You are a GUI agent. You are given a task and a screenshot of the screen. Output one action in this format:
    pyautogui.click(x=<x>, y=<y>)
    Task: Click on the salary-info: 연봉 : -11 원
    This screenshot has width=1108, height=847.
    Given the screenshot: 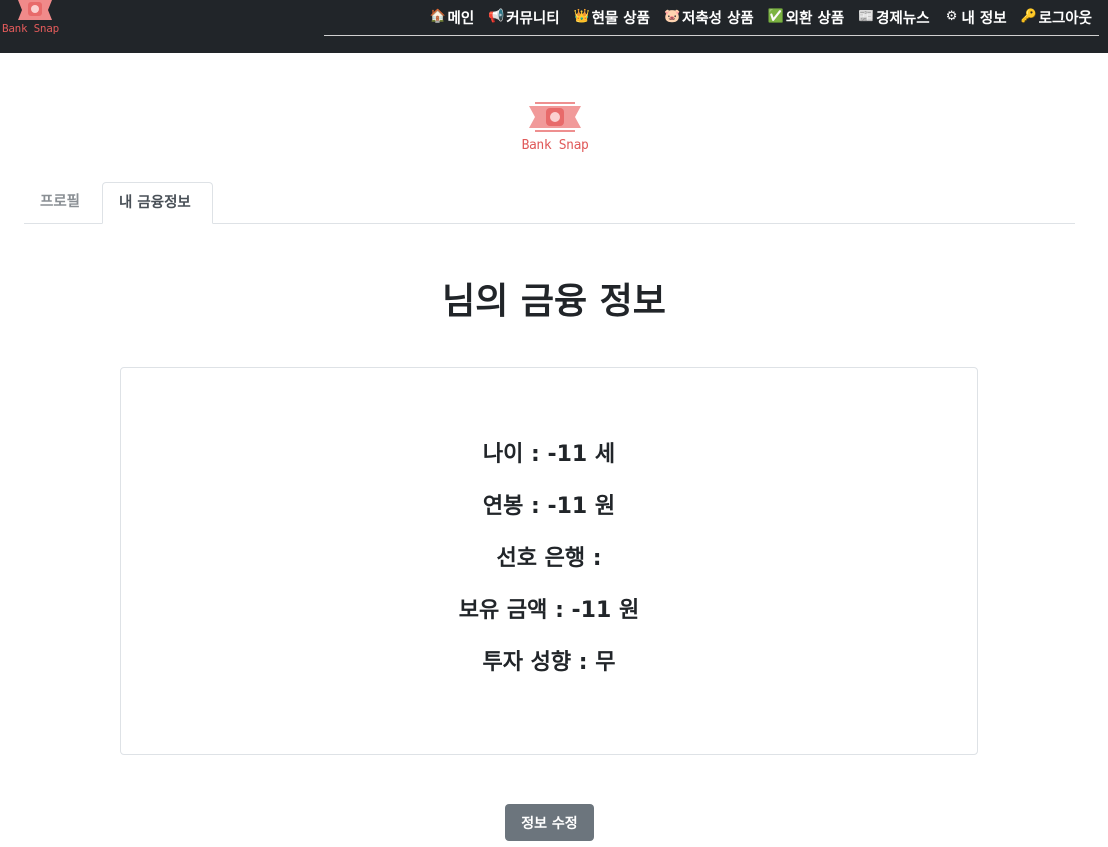 What is the action you would take?
    pyautogui.click(x=549, y=506)
    